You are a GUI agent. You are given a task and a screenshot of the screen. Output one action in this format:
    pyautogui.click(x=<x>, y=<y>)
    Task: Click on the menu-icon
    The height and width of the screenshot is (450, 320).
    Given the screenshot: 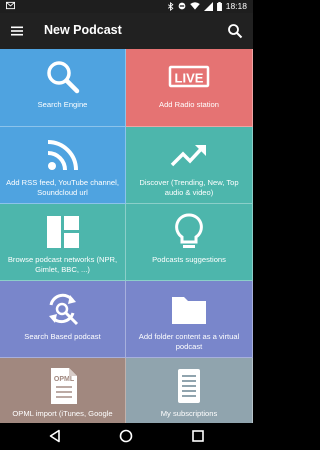 What is the action you would take?
    pyautogui.click(x=17, y=31)
    